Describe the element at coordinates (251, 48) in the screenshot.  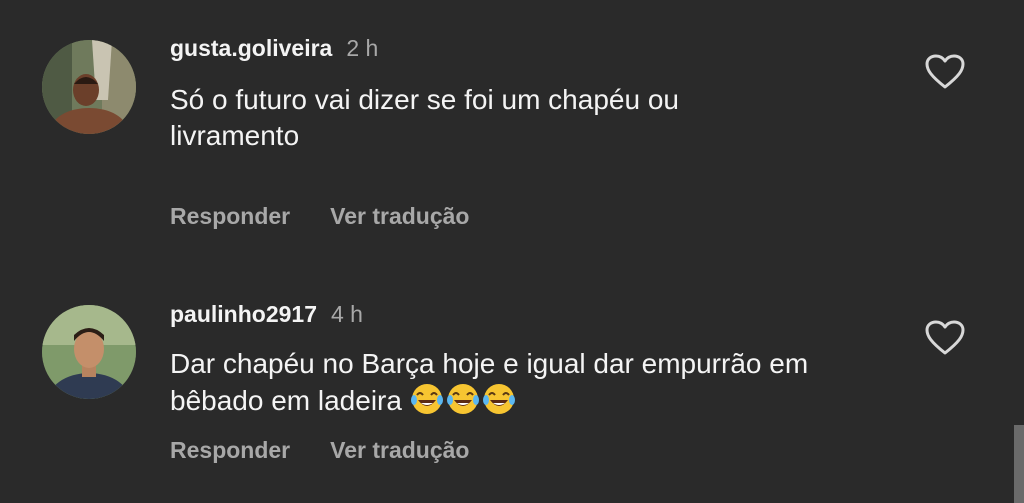
I see `username: gusta.goliveira` at that location.